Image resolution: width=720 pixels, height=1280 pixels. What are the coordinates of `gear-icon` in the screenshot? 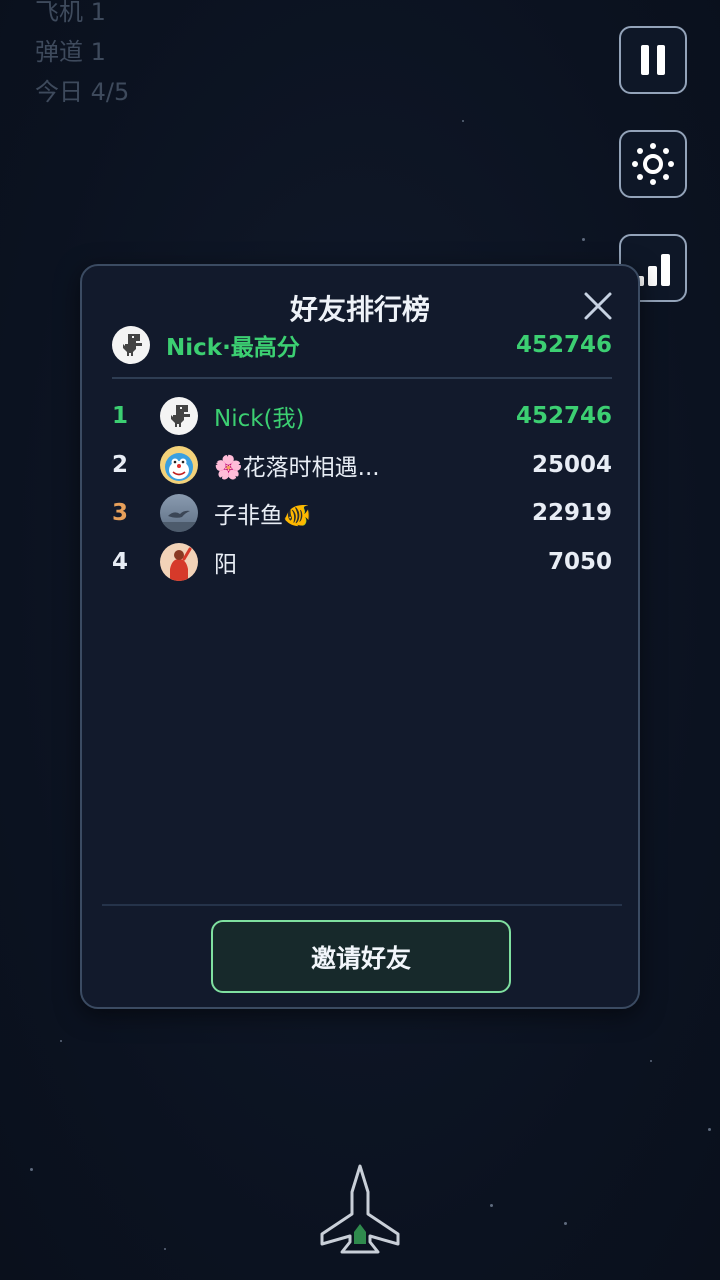 It's located at (653, 164).